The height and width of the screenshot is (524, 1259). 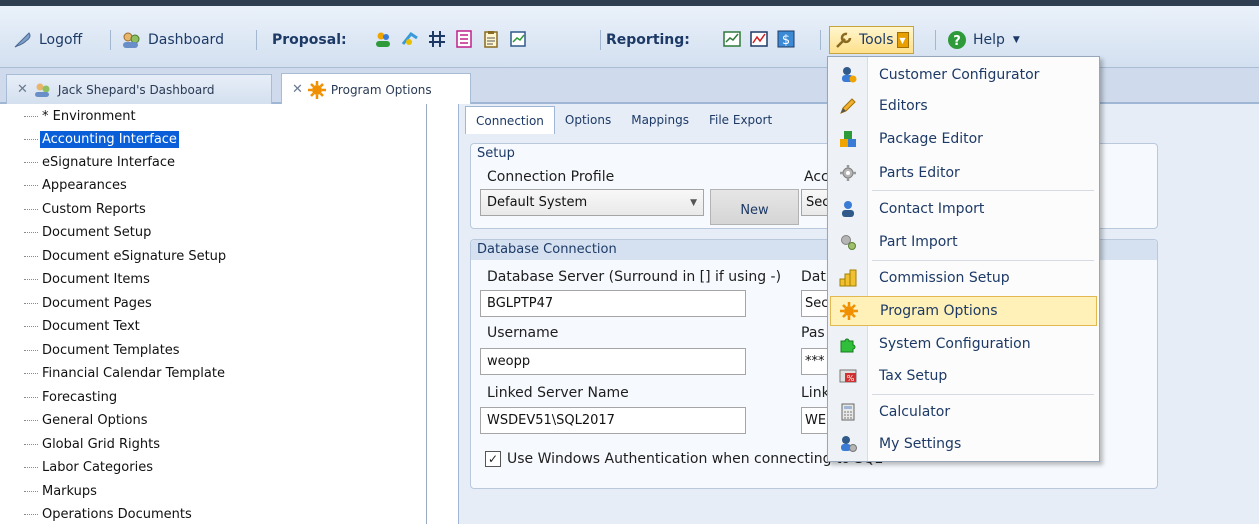 I want to click on tab-connection: Connection, so click(x=510, y=120).